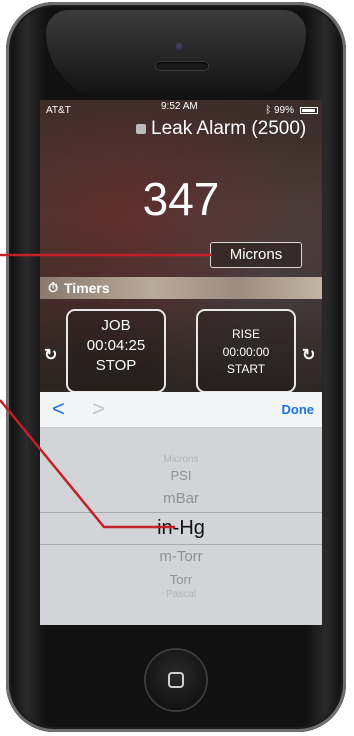 The height and width of the screenshot is (736, 354). Describe the element at coordinates (308, 355) in the screenshot. I see `rise-reset-icon: ↻` at that location.